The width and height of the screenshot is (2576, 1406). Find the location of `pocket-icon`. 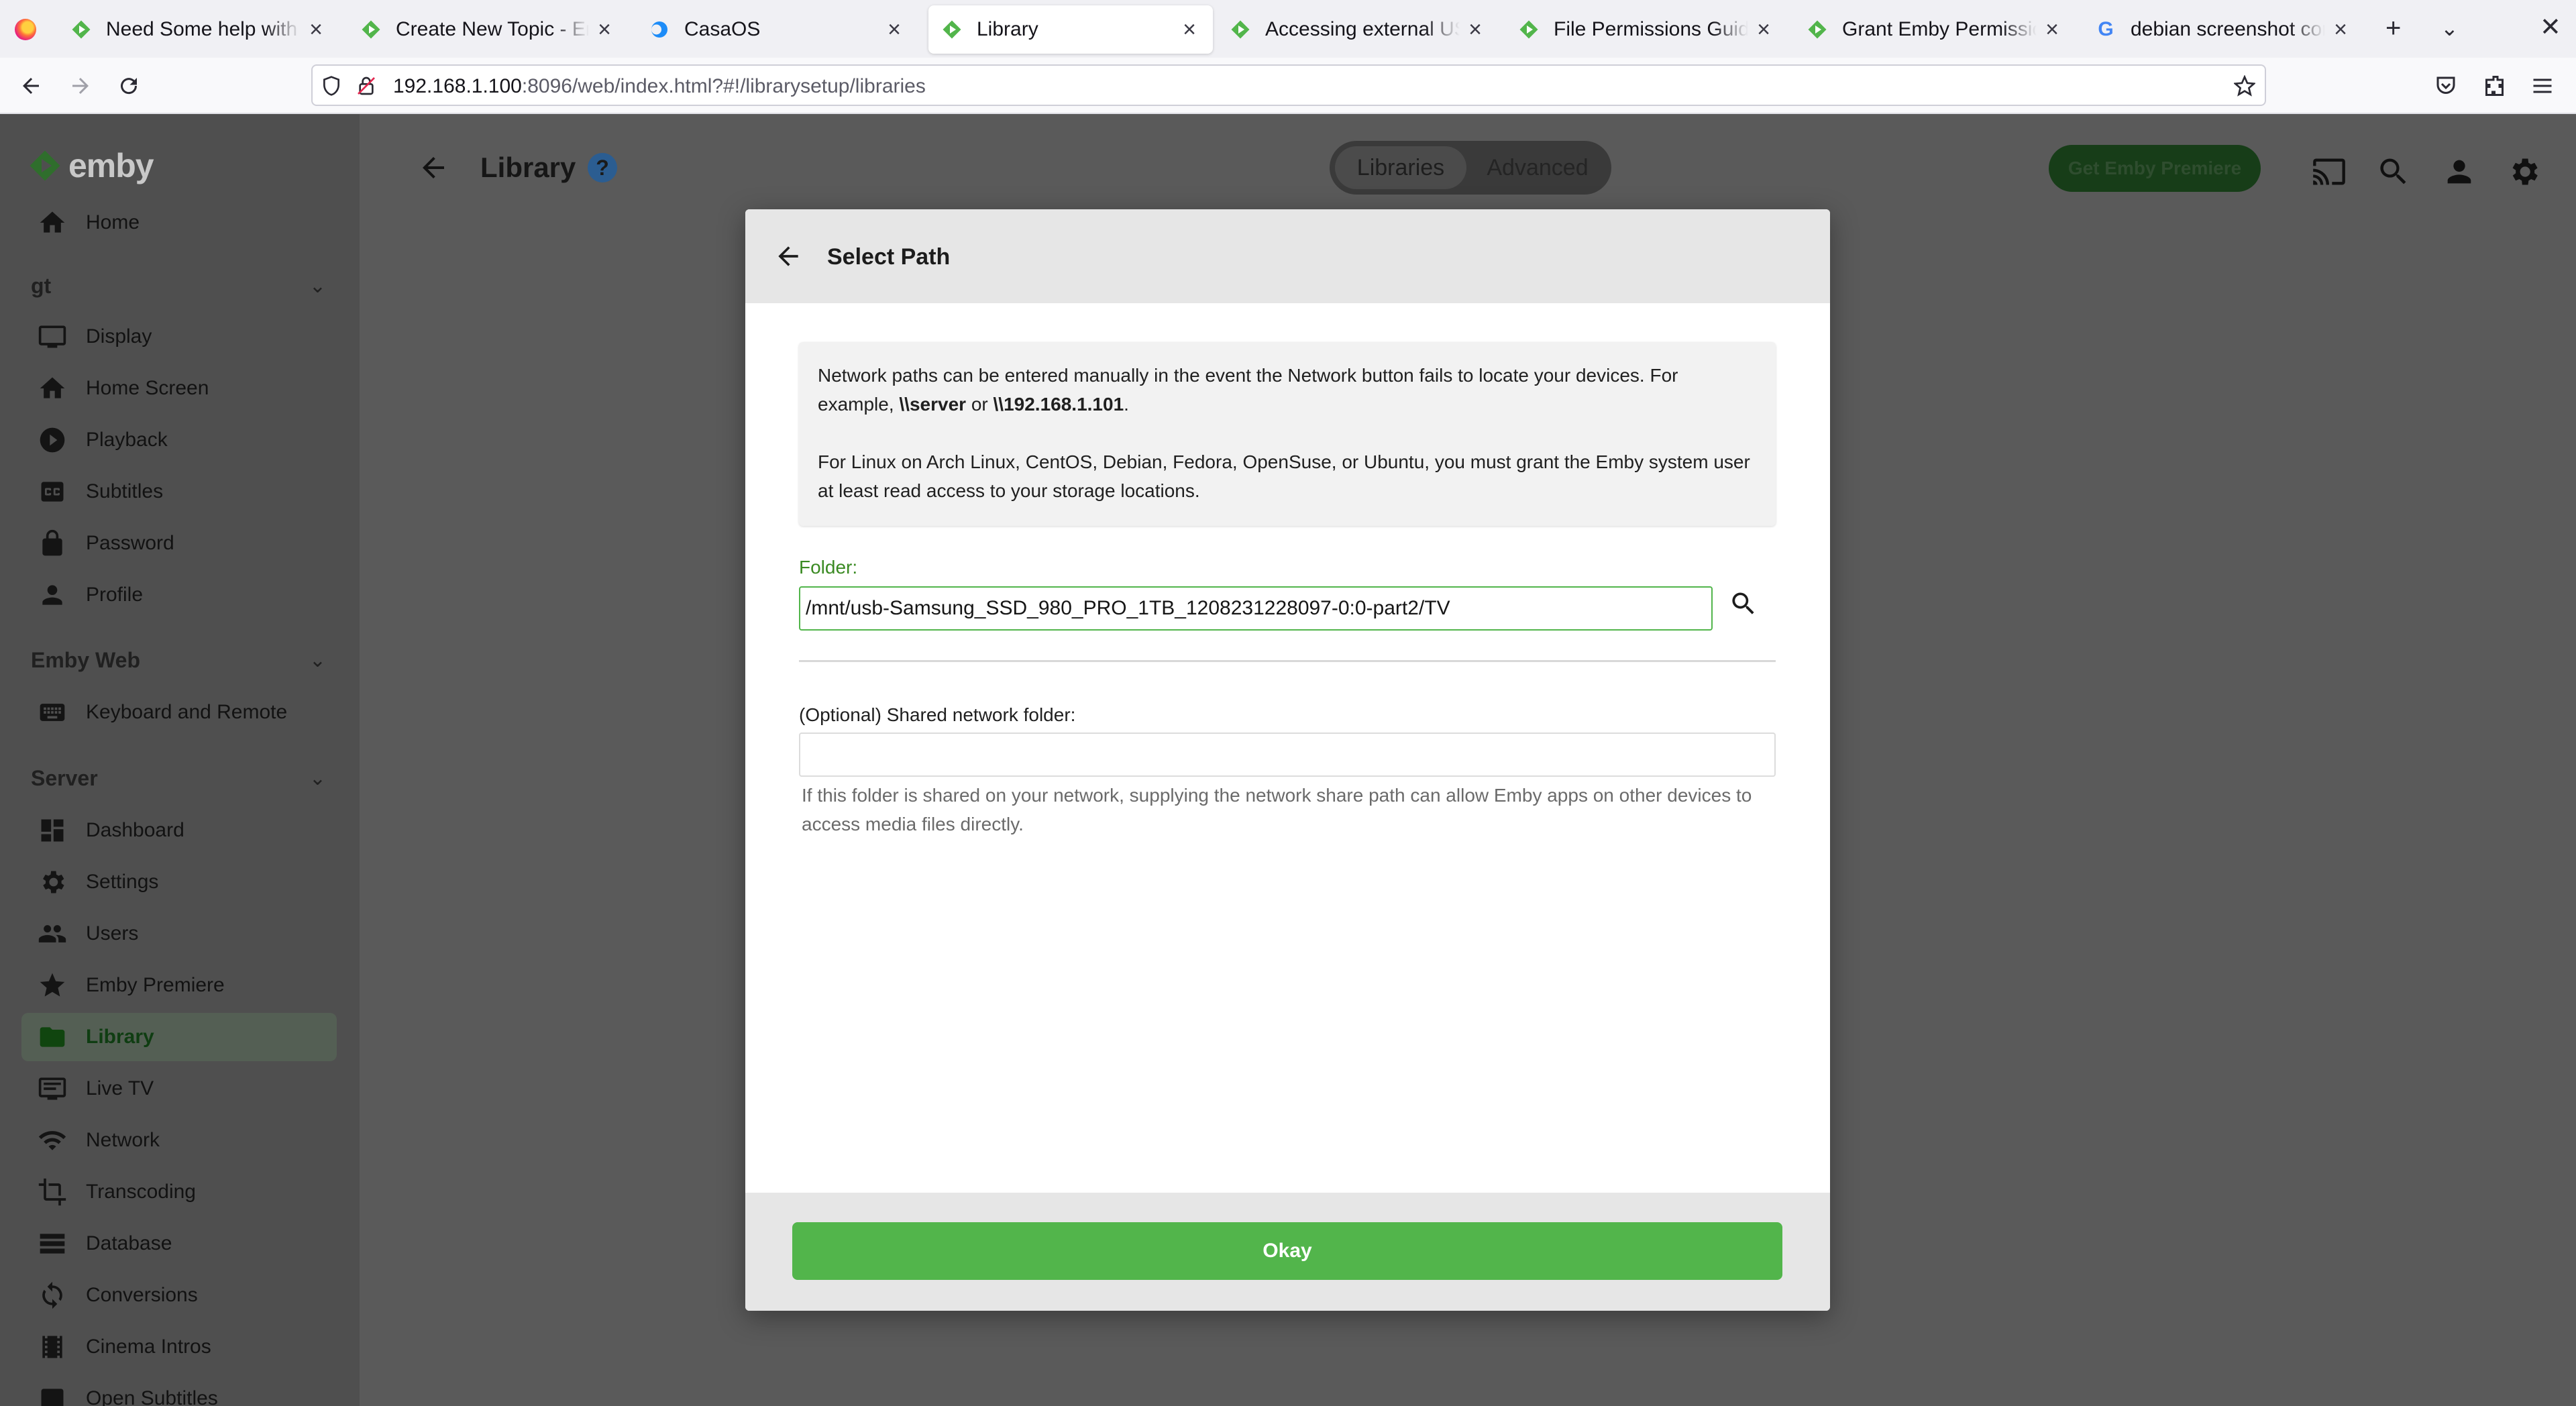

pocket-icon is located at coordinates (2445, 85).